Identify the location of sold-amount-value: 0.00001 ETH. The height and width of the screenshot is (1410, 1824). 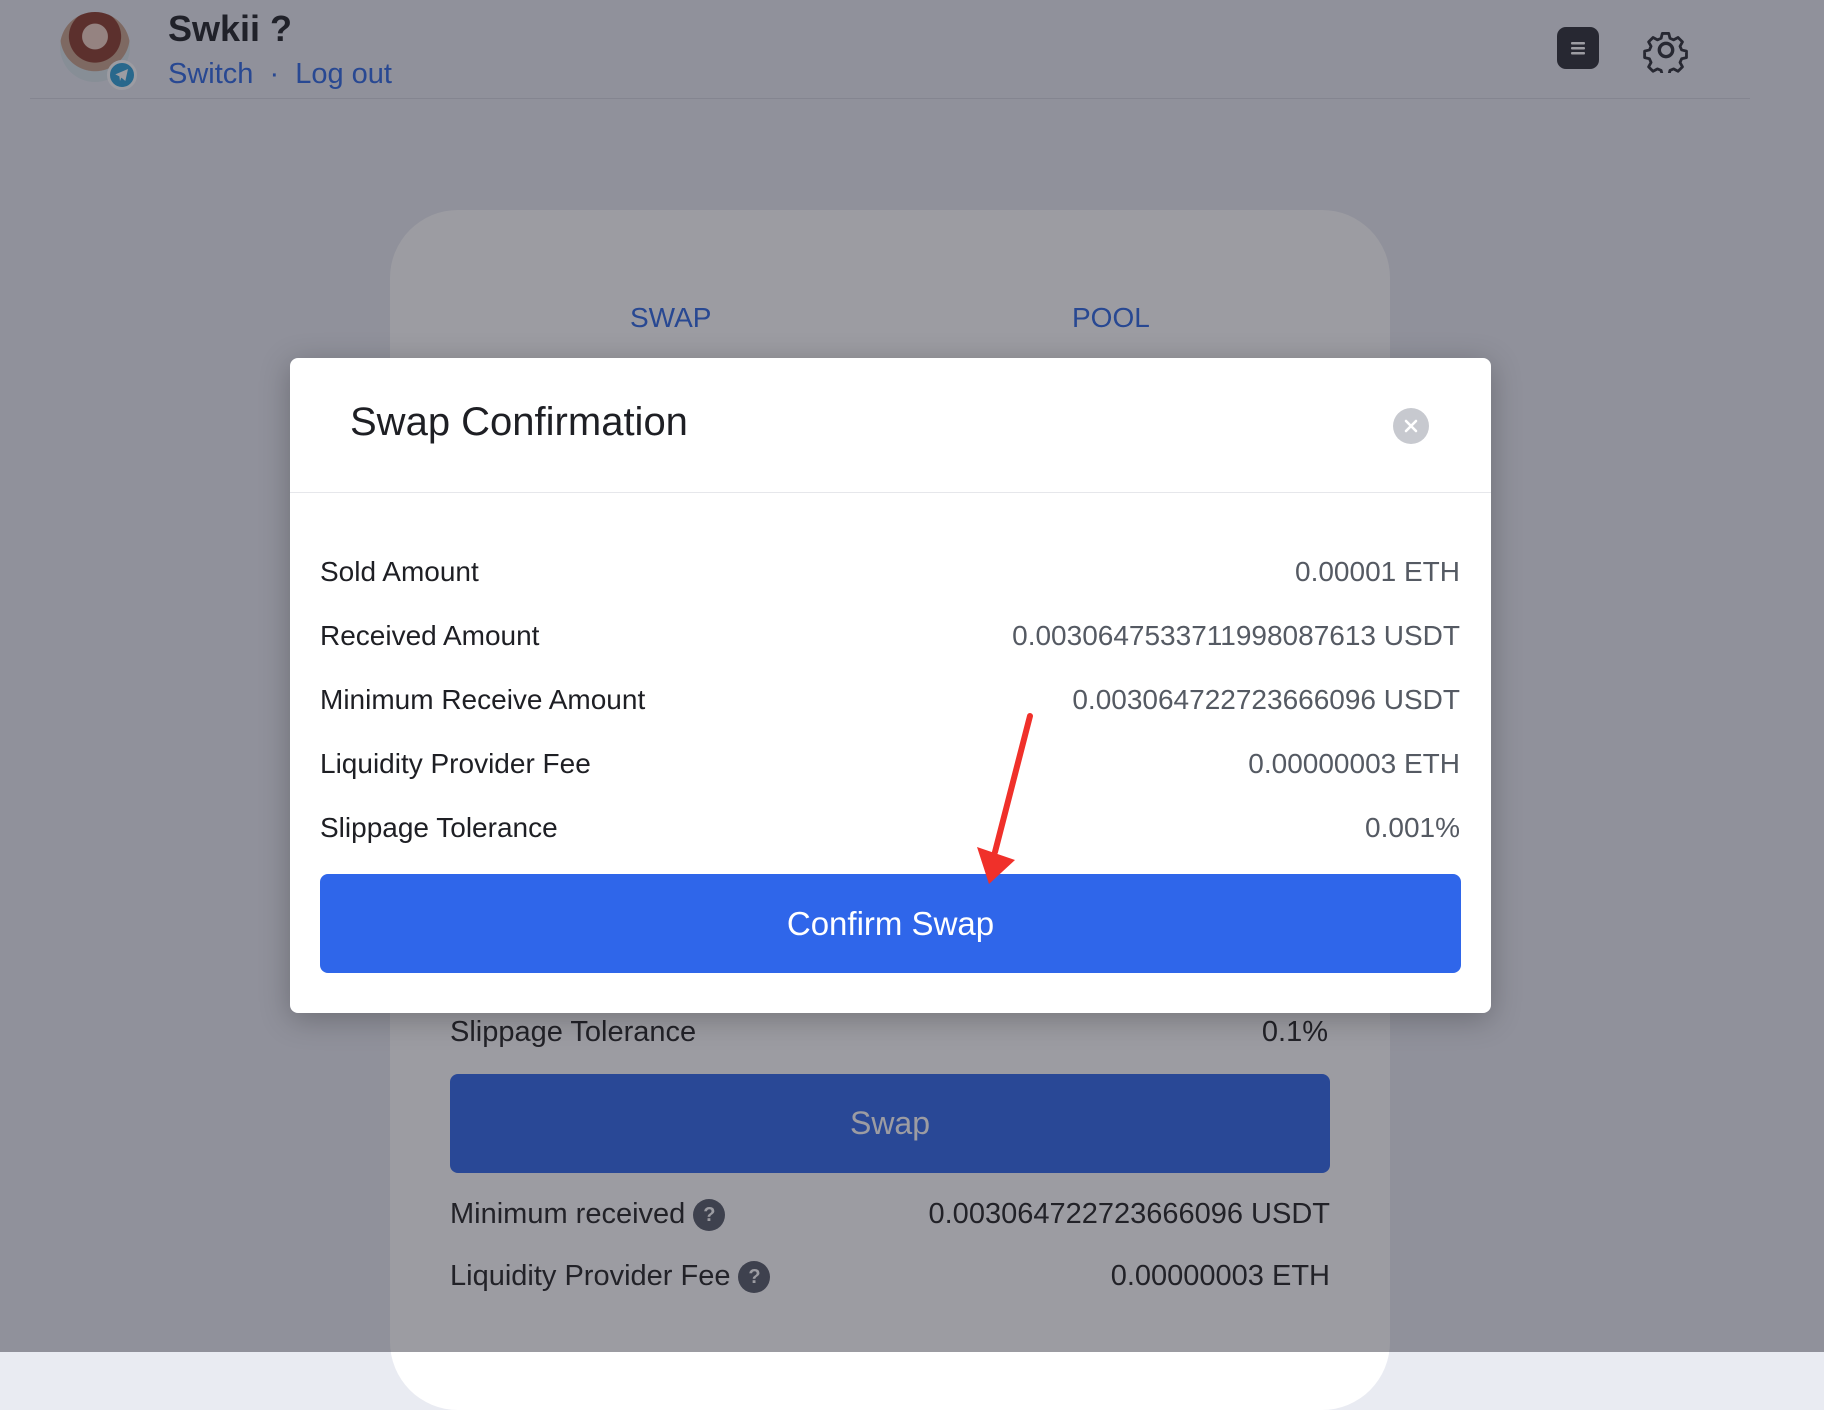
(1377, 571).